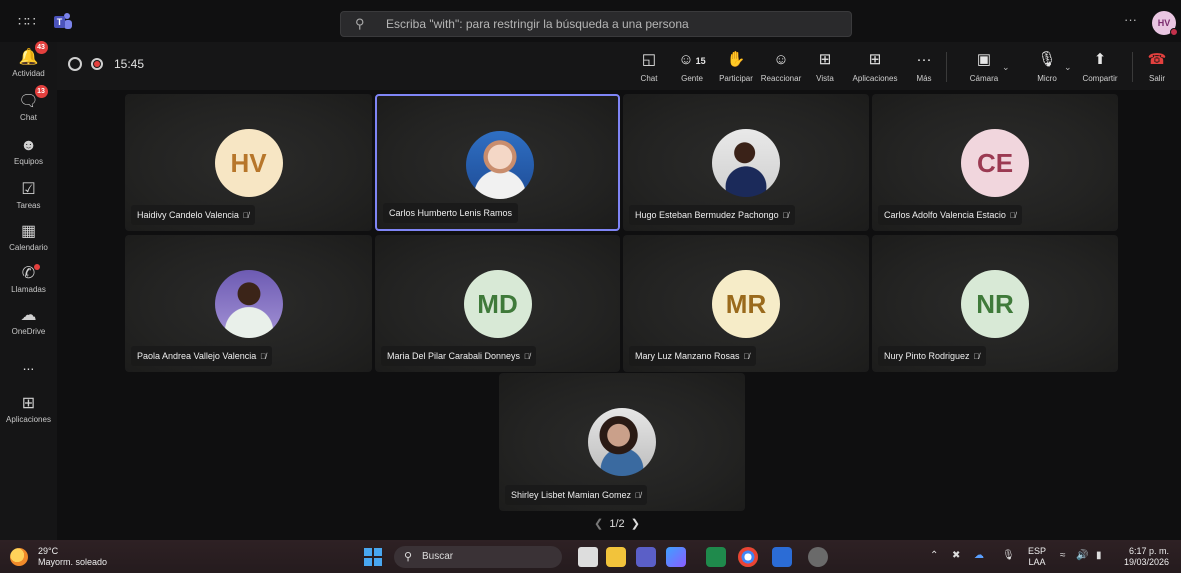 This screenshot has width=1181, height=573. What do you see at coordinates (1047, 66) in the screenshot?
I see `mic-button: 🎙 Micro ⌄` at bounding box center [1047, 66].